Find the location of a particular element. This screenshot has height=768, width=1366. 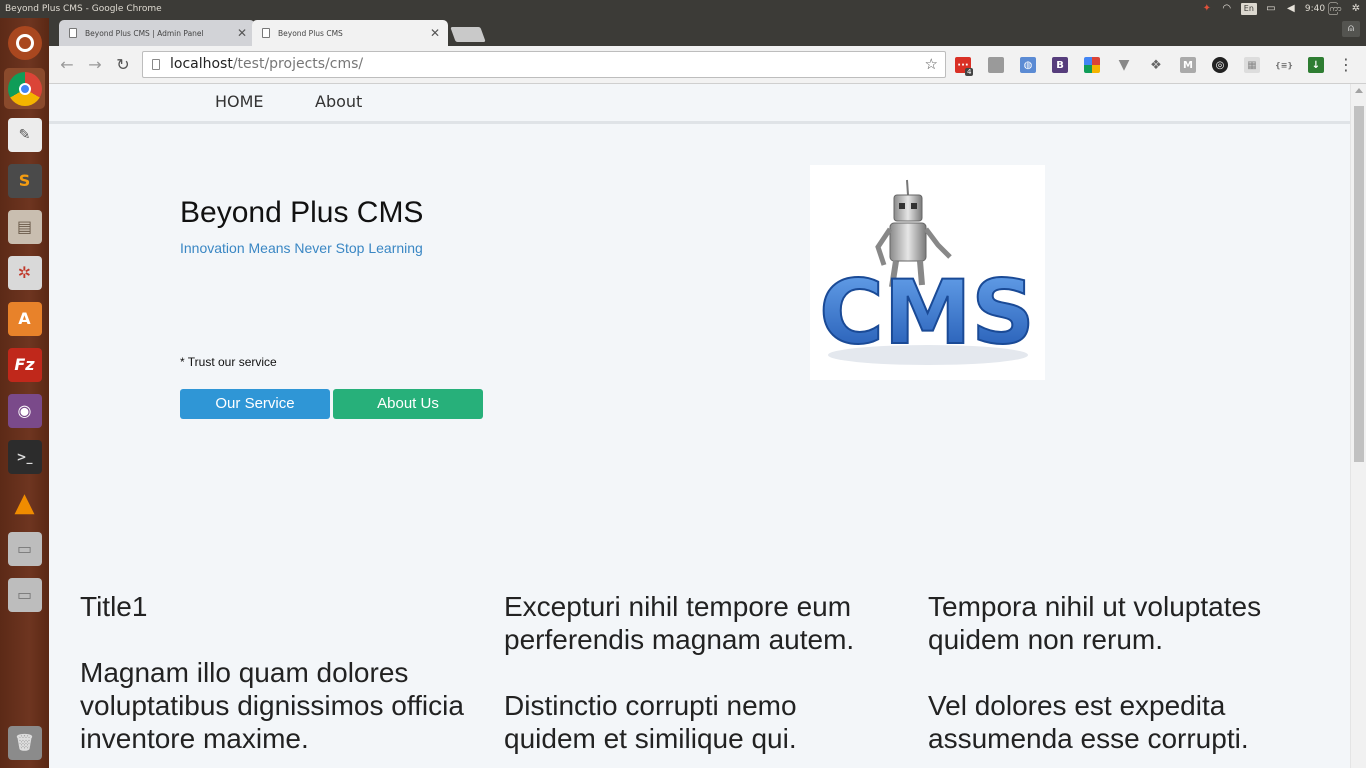

tab-label: Beyond Plus CMS is located at coordinates (310, 33).